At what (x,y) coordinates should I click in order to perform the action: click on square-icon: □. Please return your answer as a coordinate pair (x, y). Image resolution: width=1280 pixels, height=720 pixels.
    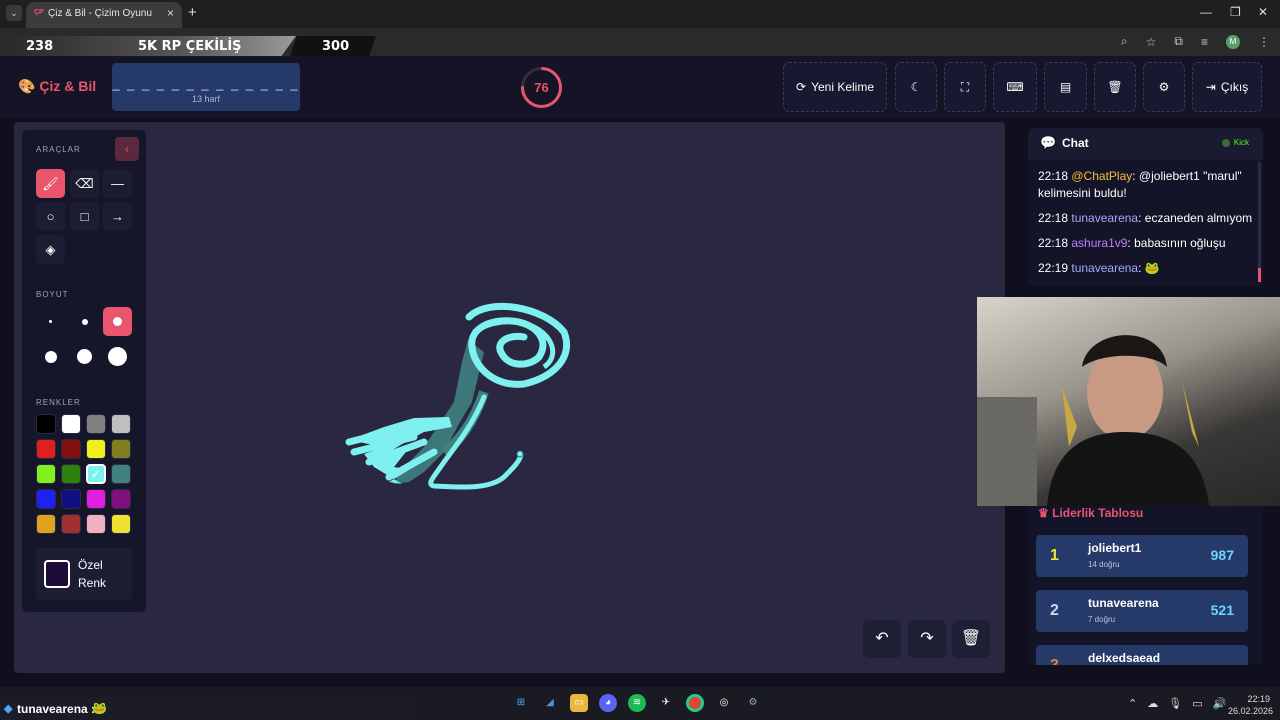
    Looking at the image, I should click on (84, 216).